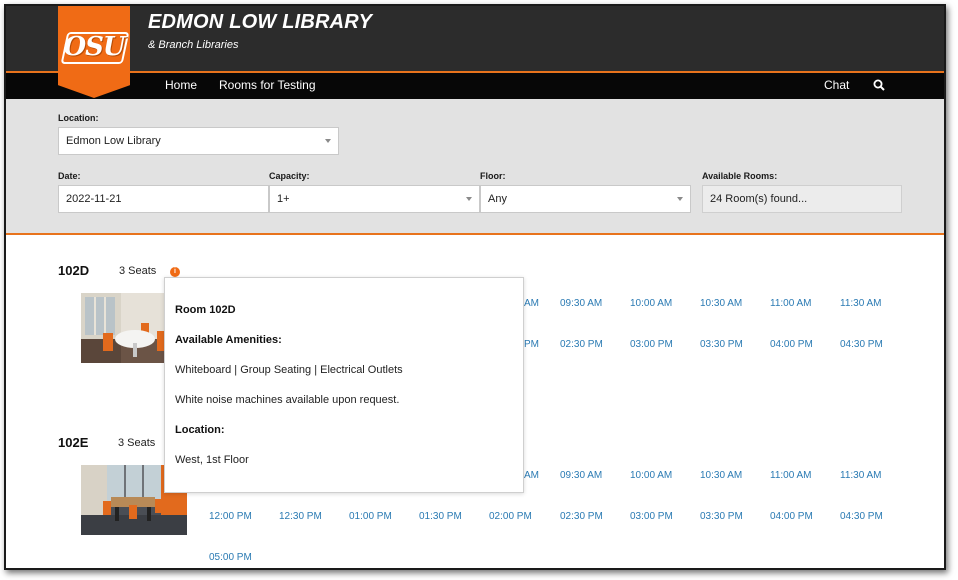  I want to click on room-name: 102D, so click(74, 270).